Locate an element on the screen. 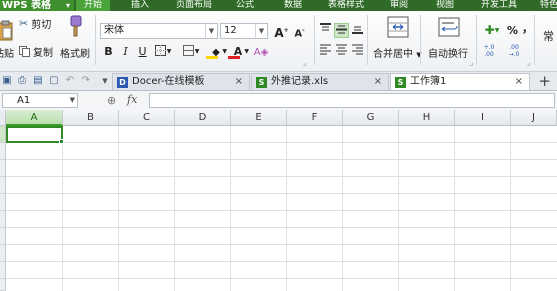 The image size is (557, 291). align-left-icon is located at coordinates (325, 49).